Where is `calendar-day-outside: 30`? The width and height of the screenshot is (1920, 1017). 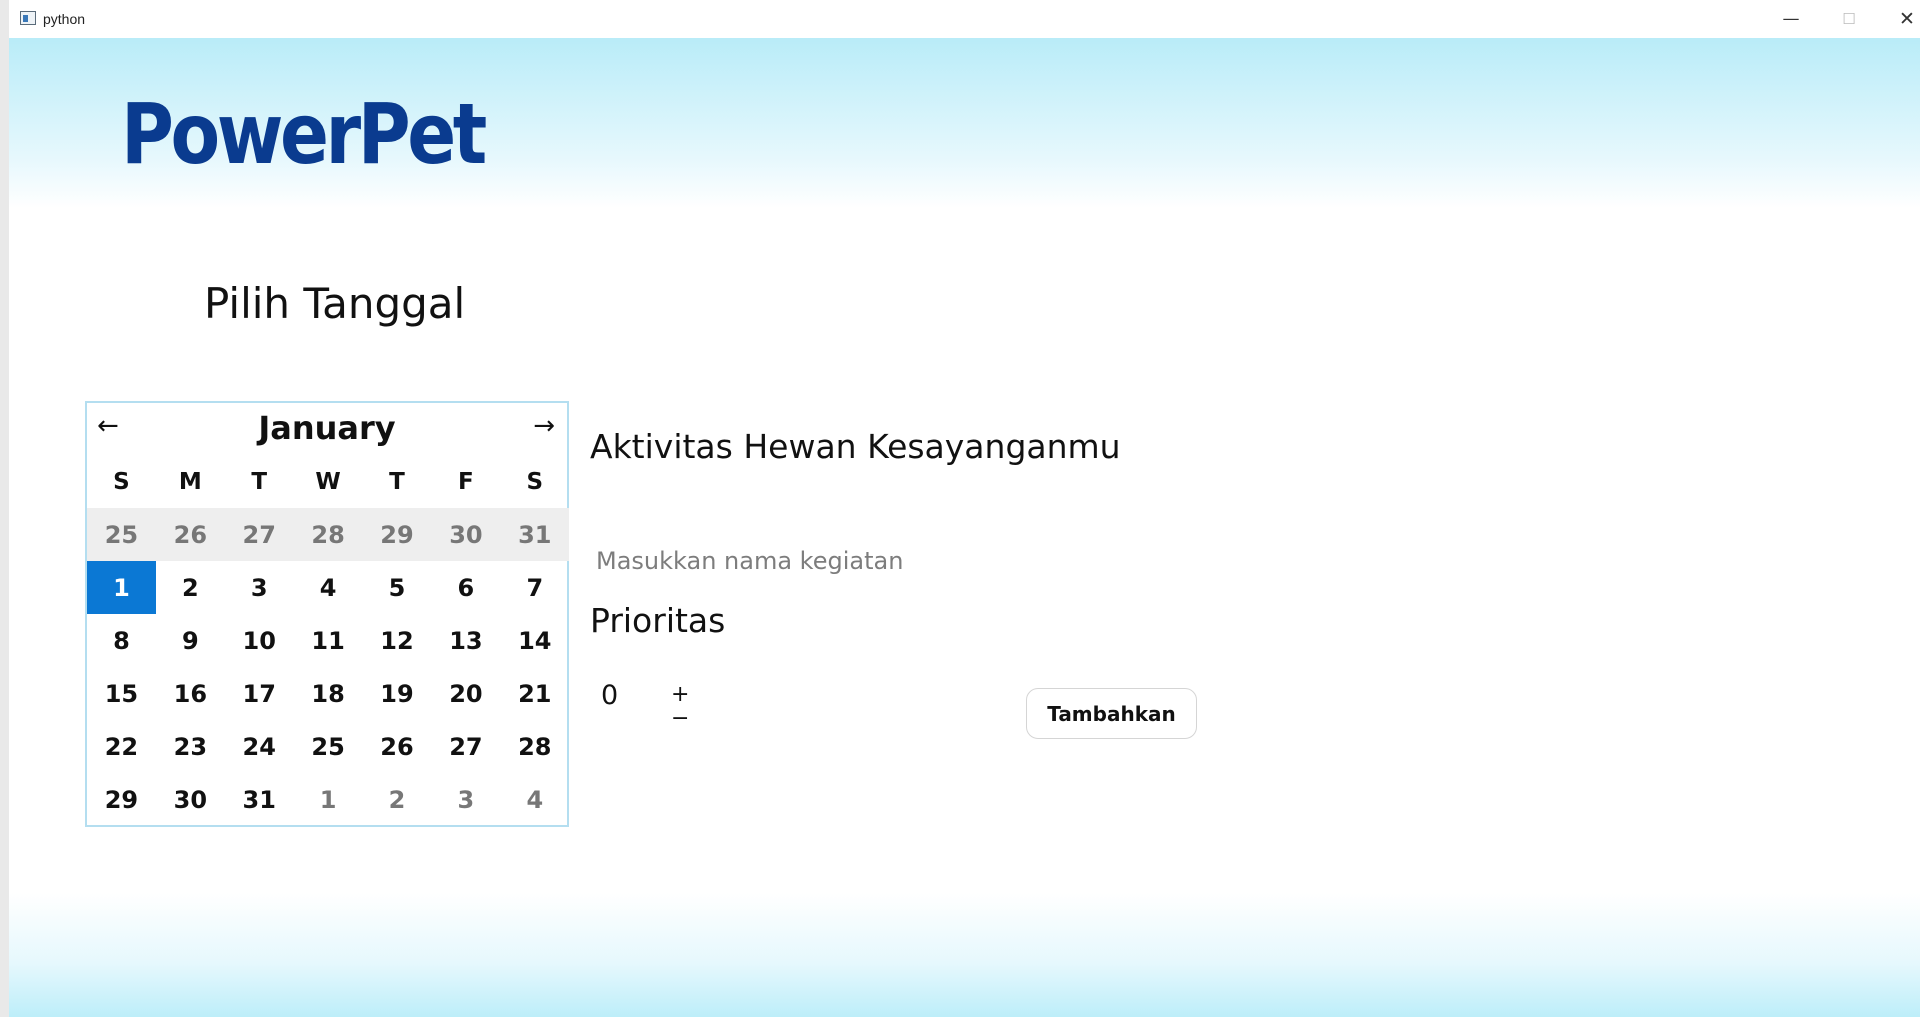
calendar-day-outside: 30 is located at coordinates (466, 534).